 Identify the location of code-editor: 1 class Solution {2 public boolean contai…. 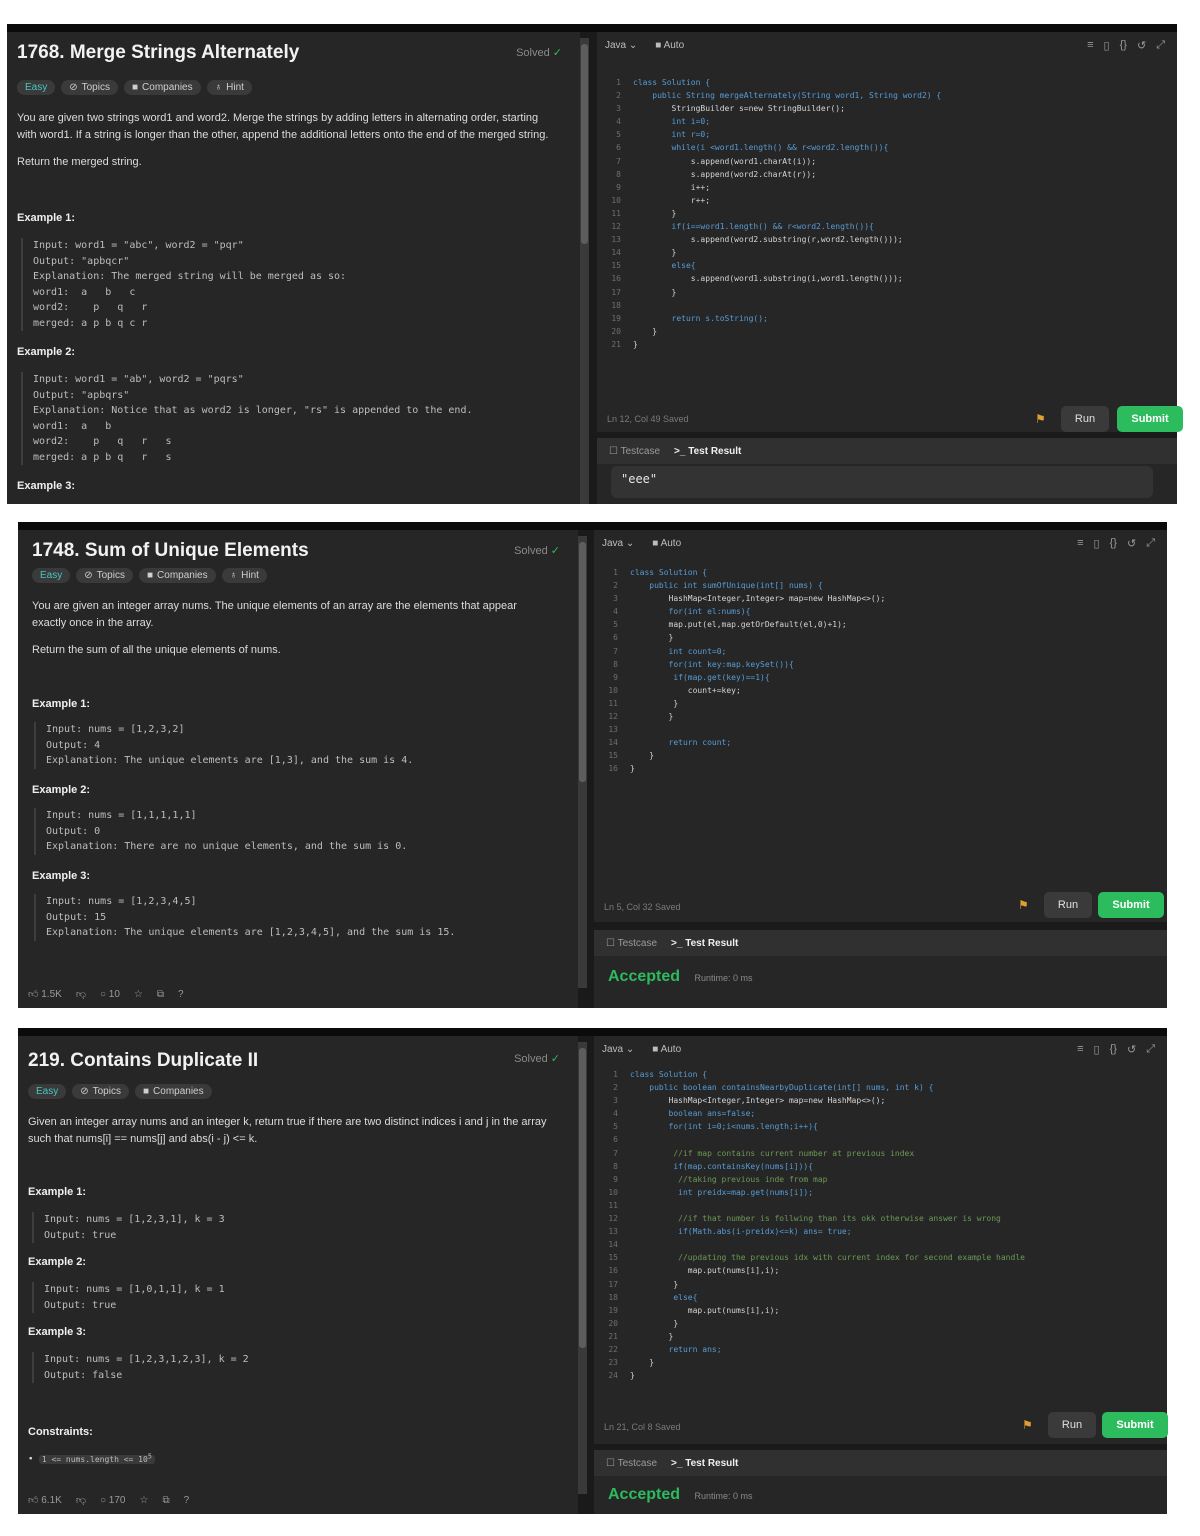
(810, 1225).